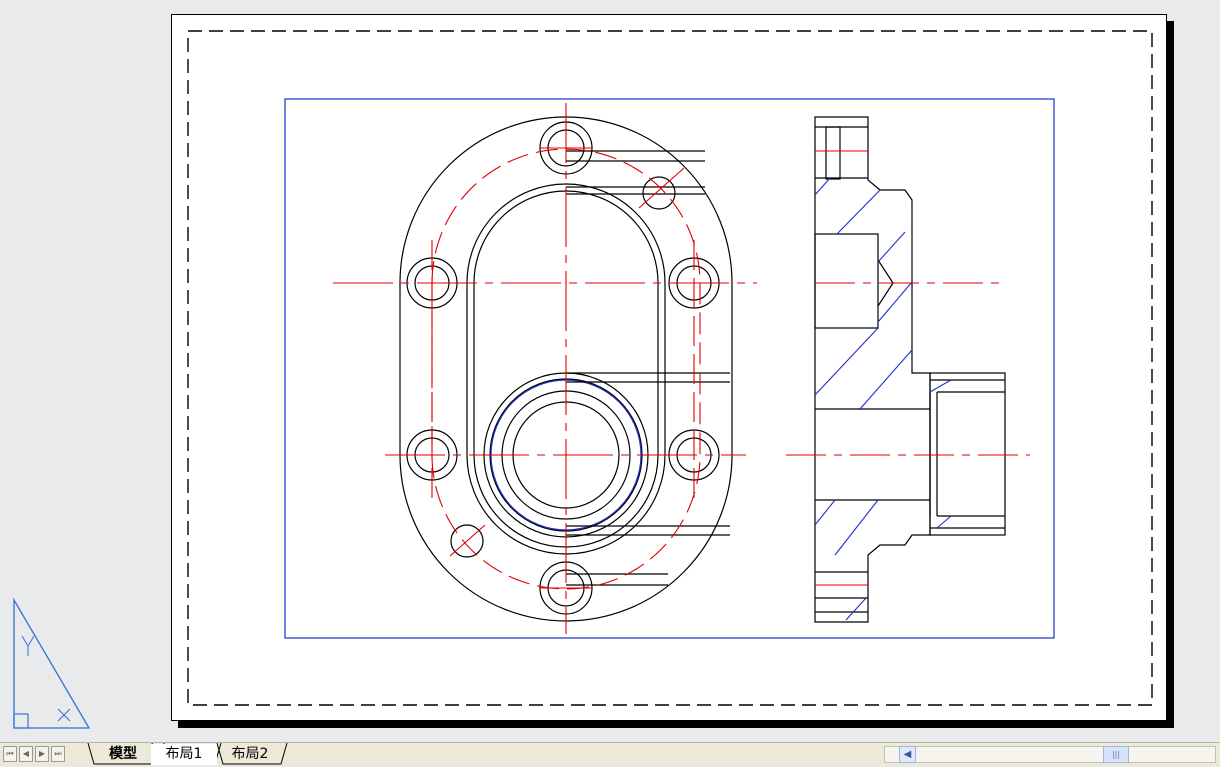 Image resolution: width=1220 pixels, height=767 pixels. What do you see at coordinates (42, 754) in the screenshot?
I see `next-tab-icon: ▶` at bounding box center [42, 754].